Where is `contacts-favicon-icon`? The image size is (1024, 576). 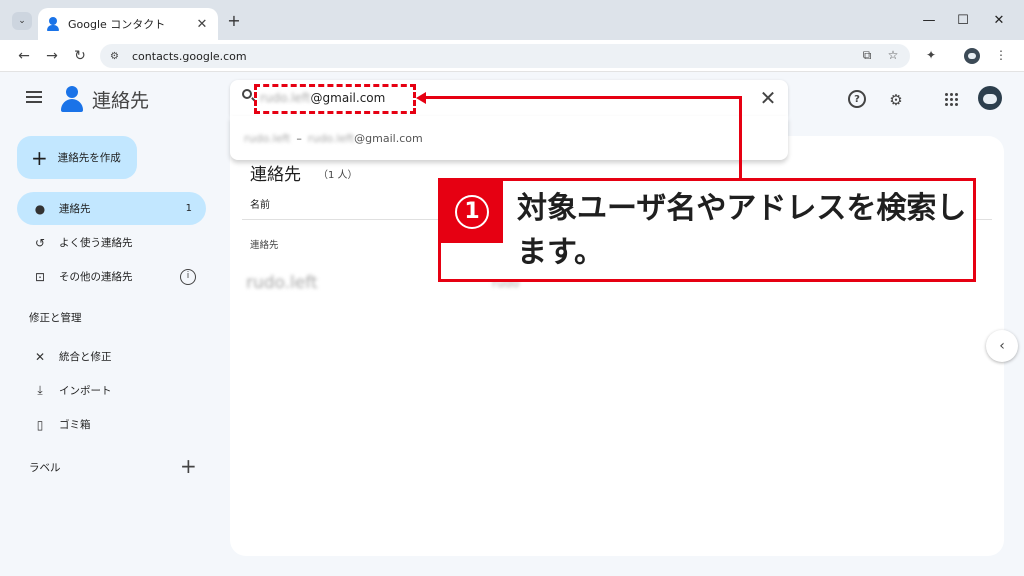
contacts-favicon-icon is located at coordinates (53, 24).